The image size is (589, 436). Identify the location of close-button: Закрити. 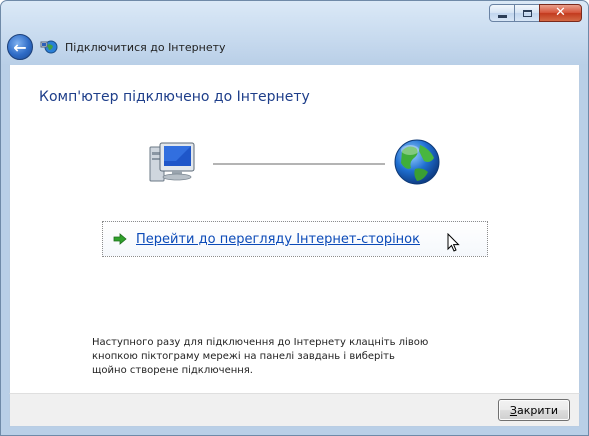
(534, 410).